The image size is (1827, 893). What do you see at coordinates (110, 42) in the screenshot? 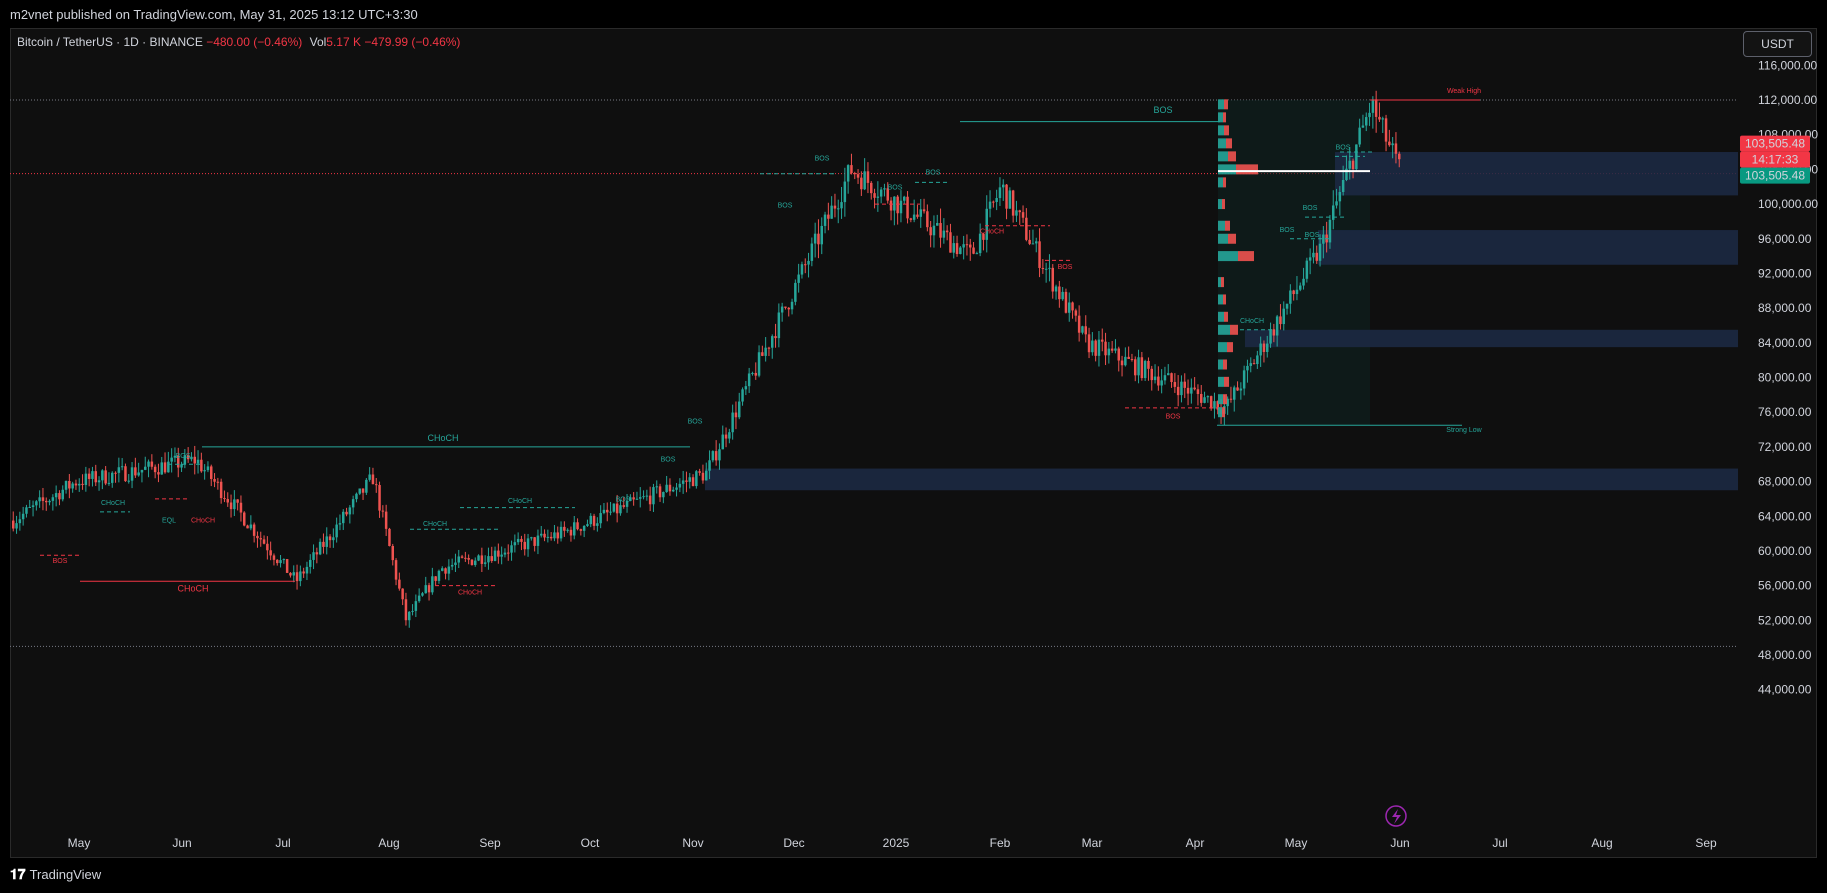
I see `symbol-title: Bitcoin / TetherUS · 1D · BINANCE` at bounding box center [110, 42].